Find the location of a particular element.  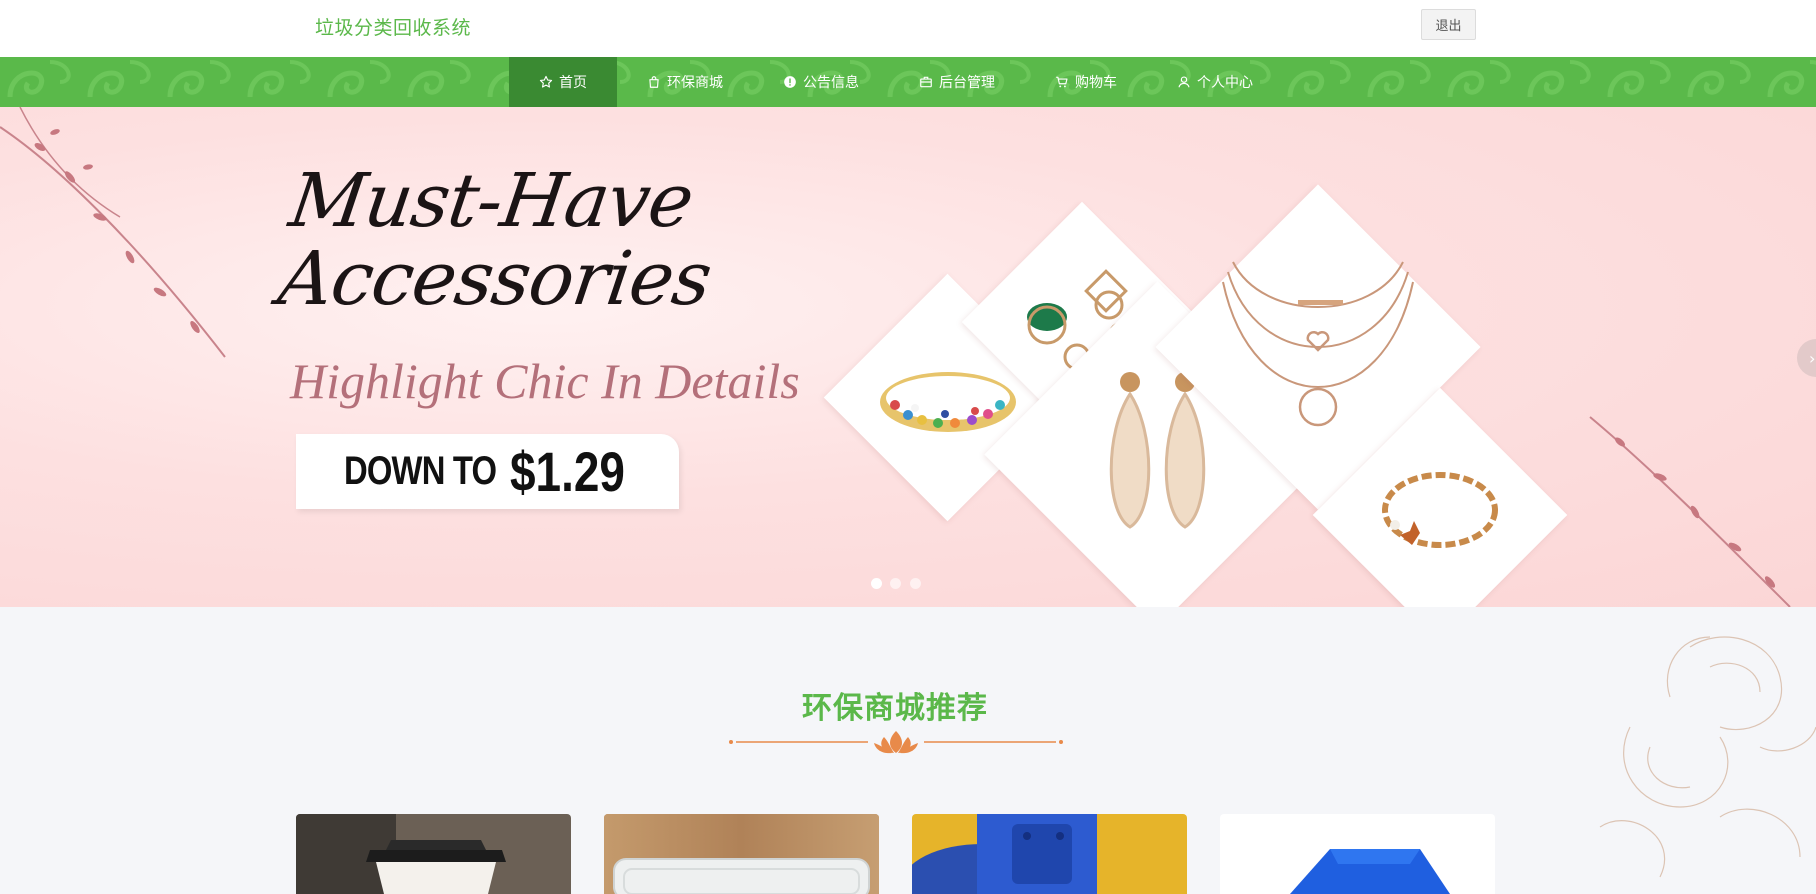

floral-decoration is located at coordinates (1707, 757).